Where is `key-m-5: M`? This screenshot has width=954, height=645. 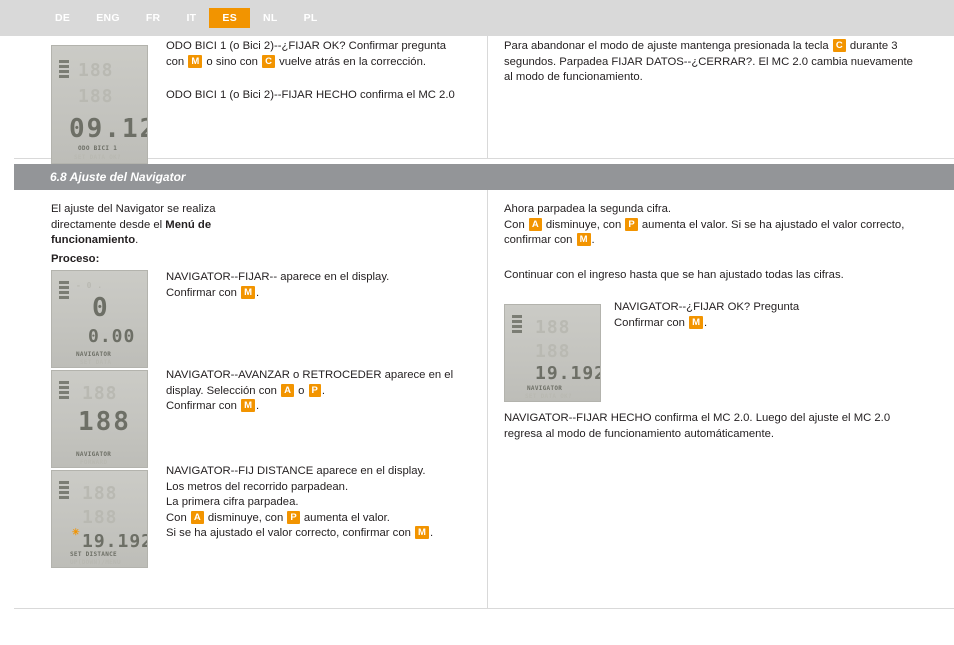
key-m-5: M is located at coordinates (583, 239).